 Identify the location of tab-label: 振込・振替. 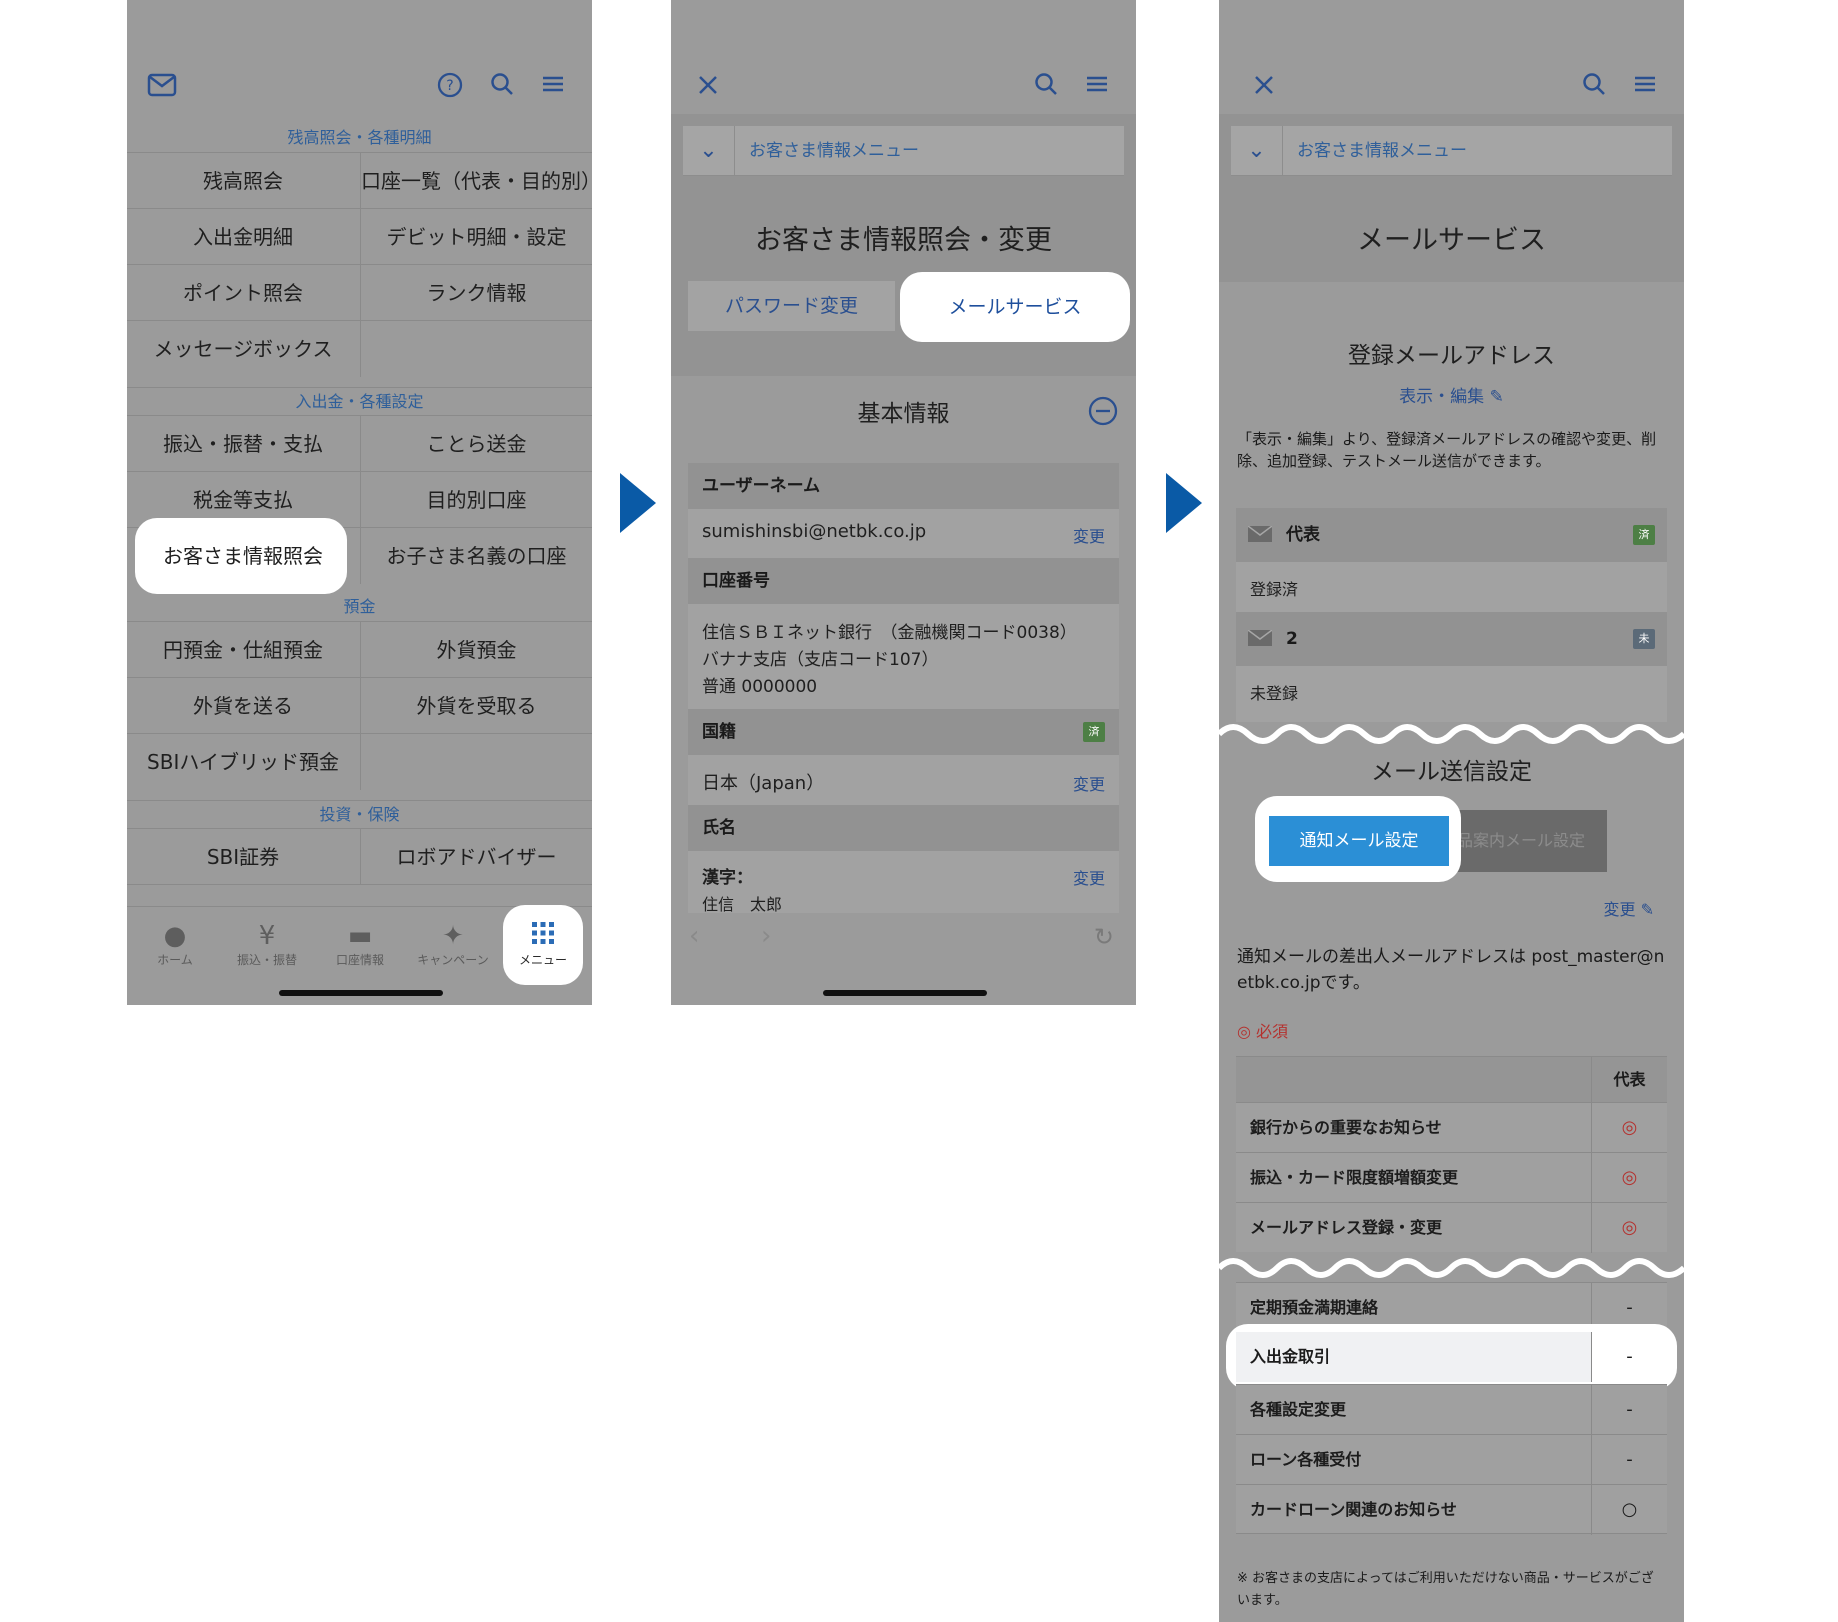
(266, 960).